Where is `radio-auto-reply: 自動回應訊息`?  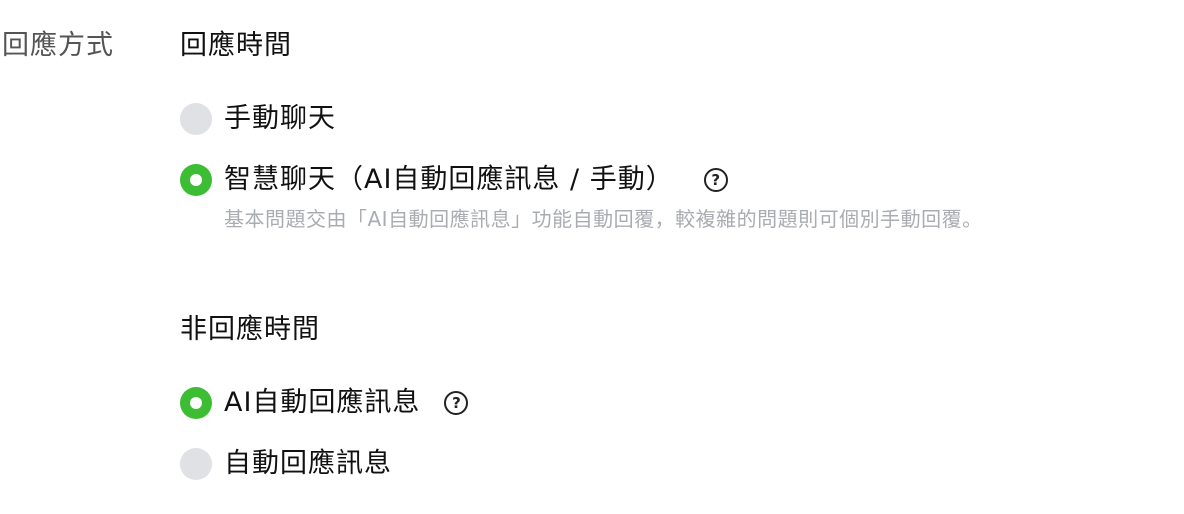 radio-auto-reply: 自動回應訊息 is located at coordinates (286, 464).